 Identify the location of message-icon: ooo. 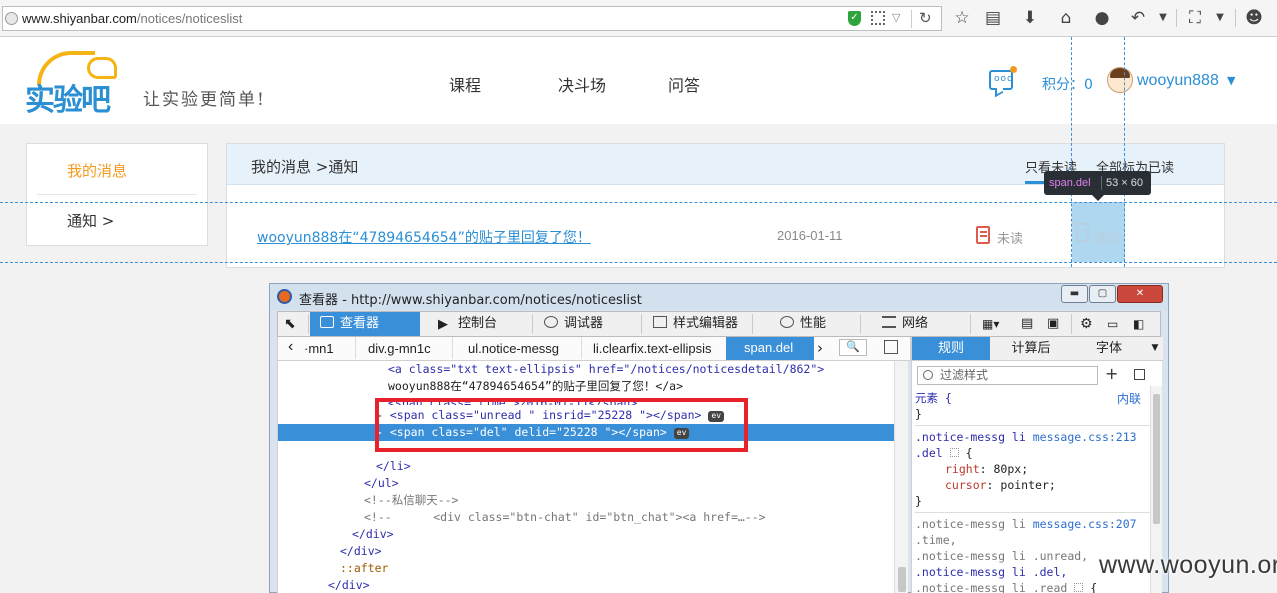
(1001, 80).